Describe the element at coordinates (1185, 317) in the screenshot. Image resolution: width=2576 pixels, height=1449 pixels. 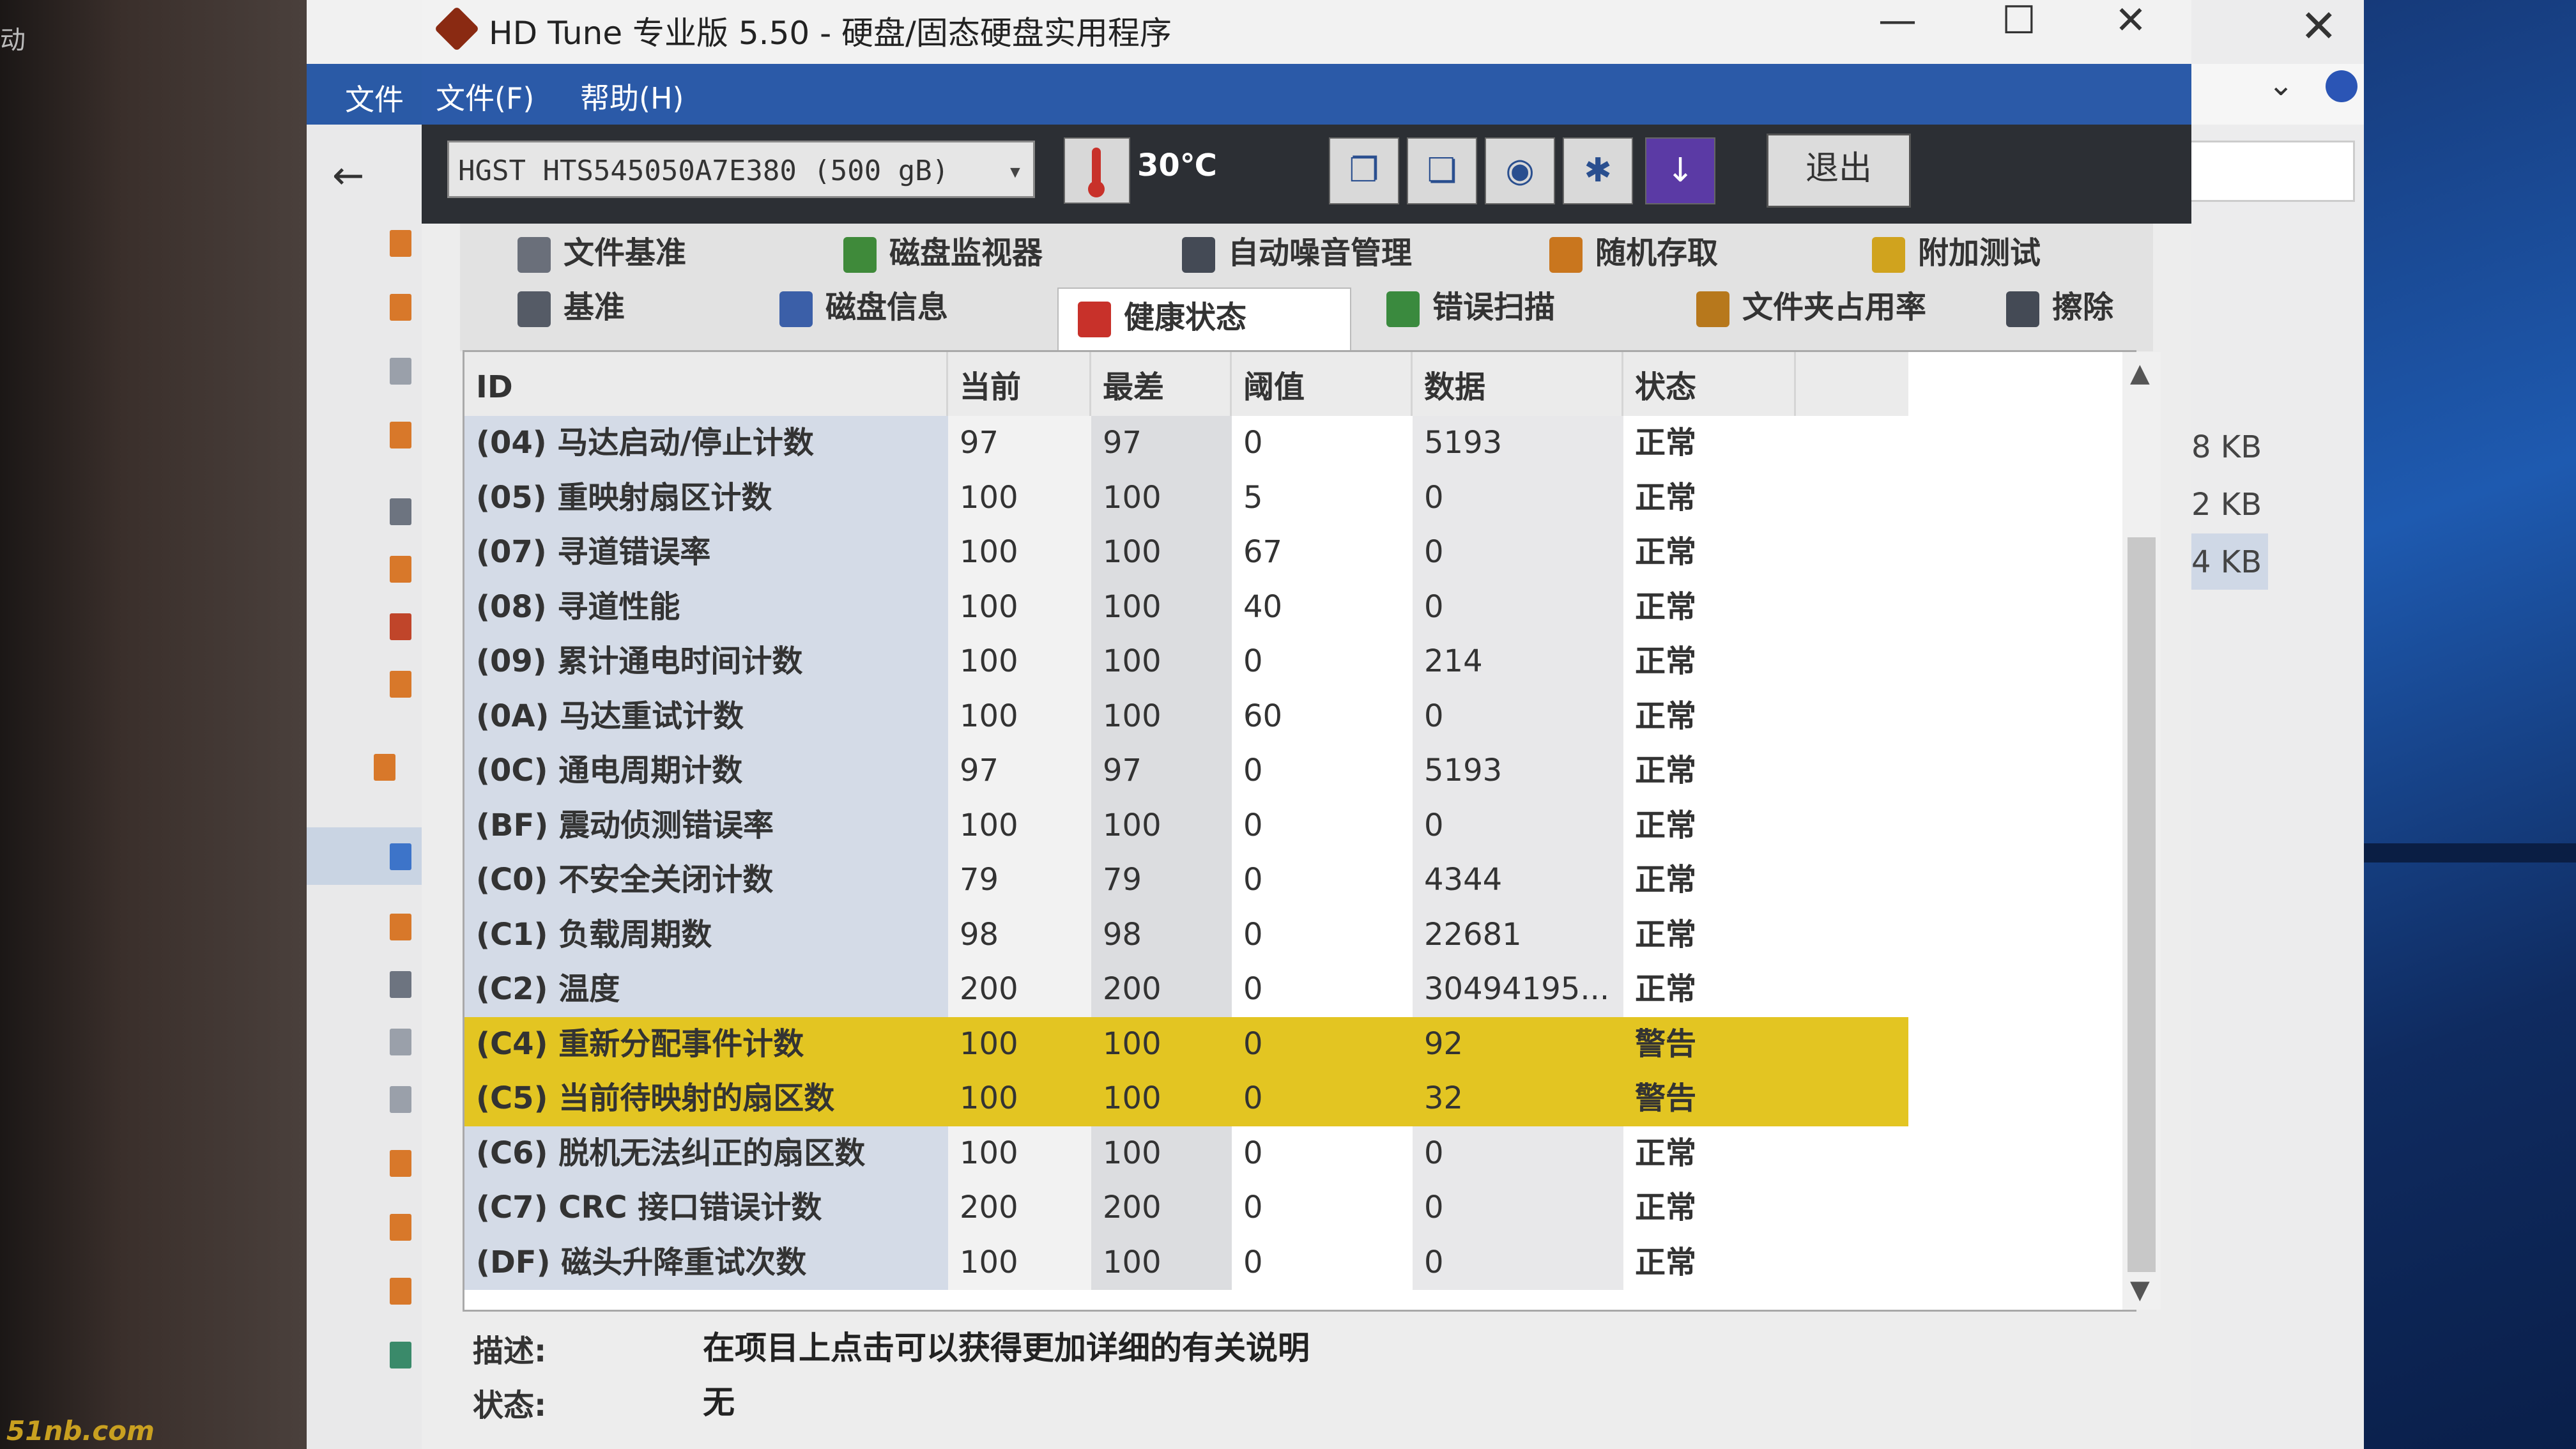
I see `tab-label: 健康状态` at that location.